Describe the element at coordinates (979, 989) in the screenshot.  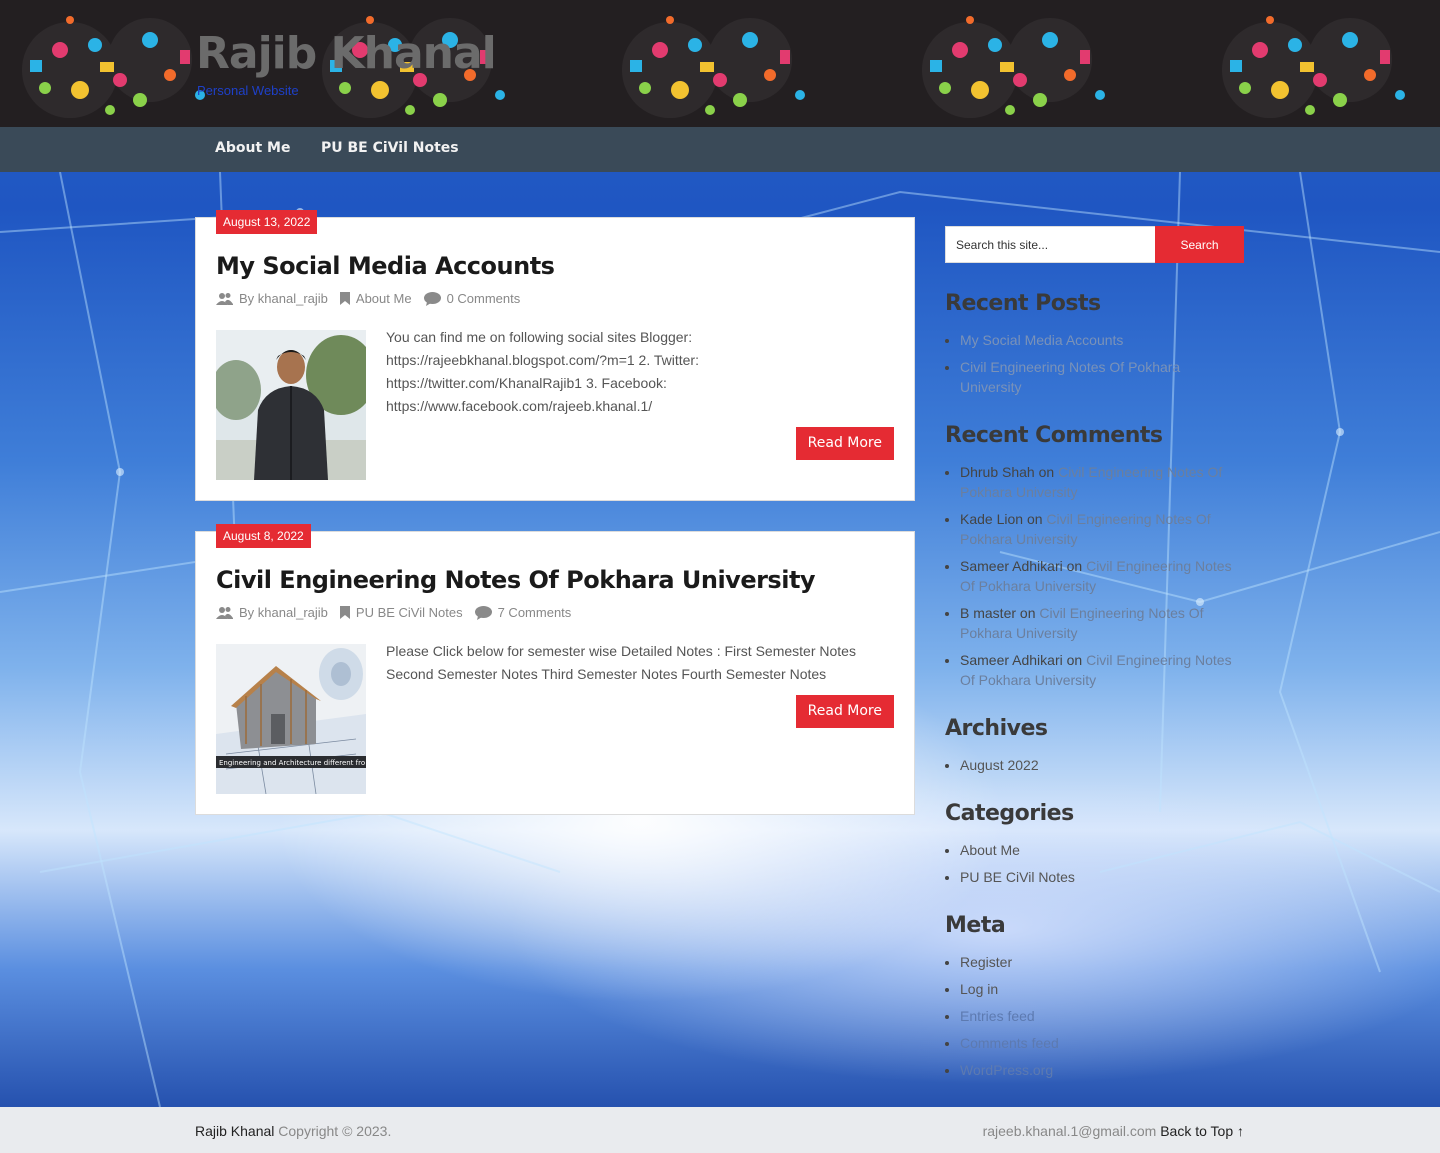
I see `meta-link-login: Log in` at that location.